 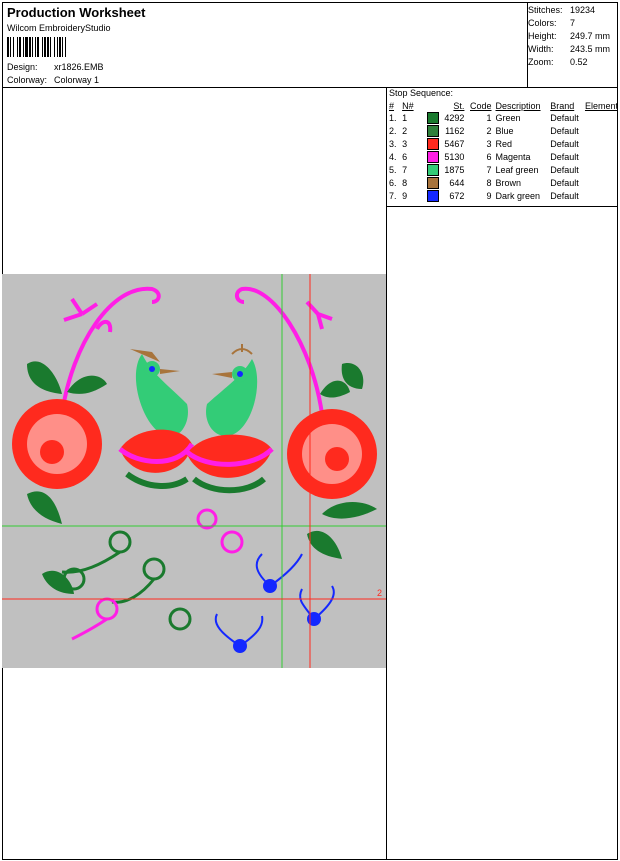 I want to click on stat-row: Width: 243.5 mm, so click(x=573, y=49).